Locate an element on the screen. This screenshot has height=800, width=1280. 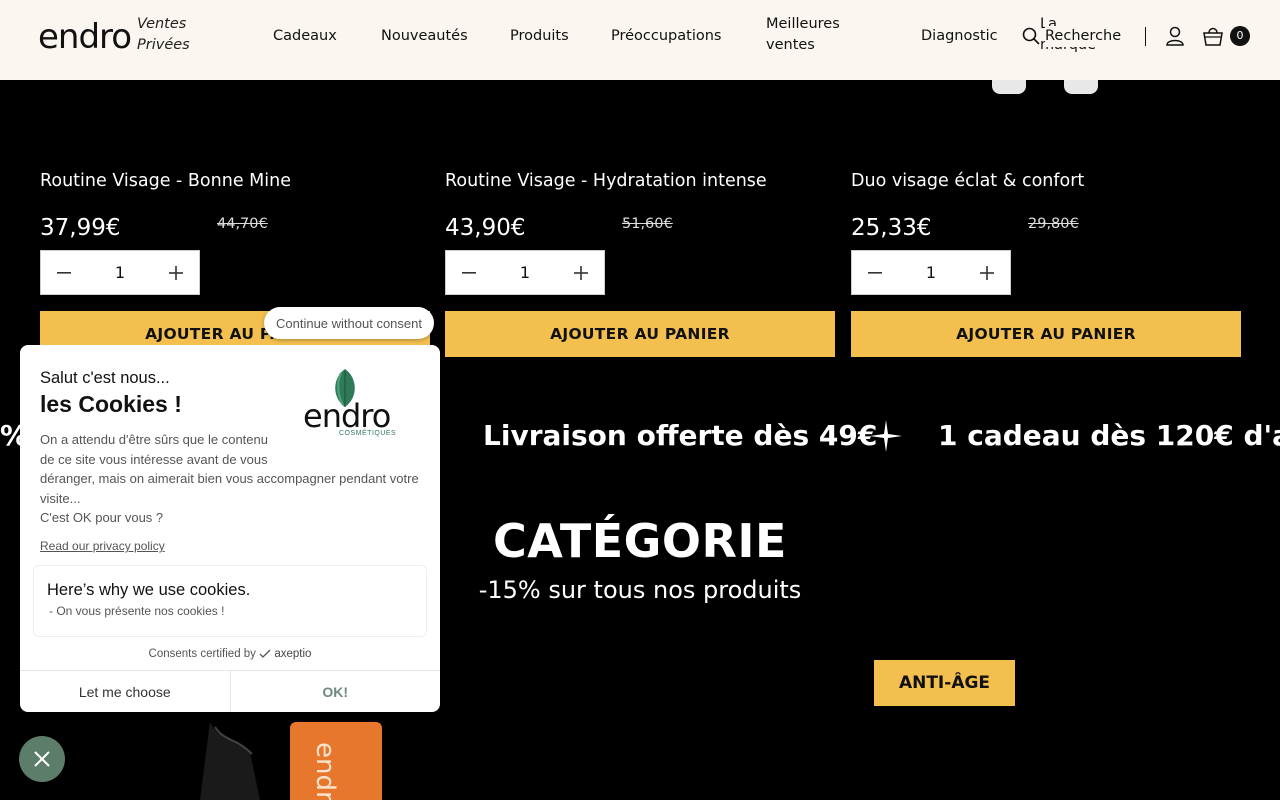
close-icon is located at coordinates (42, 759).